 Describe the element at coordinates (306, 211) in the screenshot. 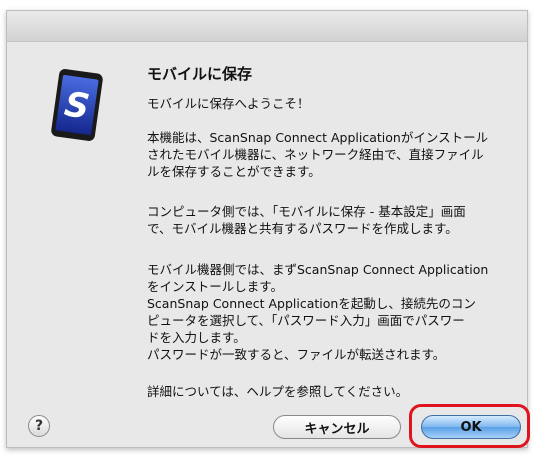

I see `computer-side-line: コンピュータ側では、「モバイルに保存 - 基本設定」画面` at that location.